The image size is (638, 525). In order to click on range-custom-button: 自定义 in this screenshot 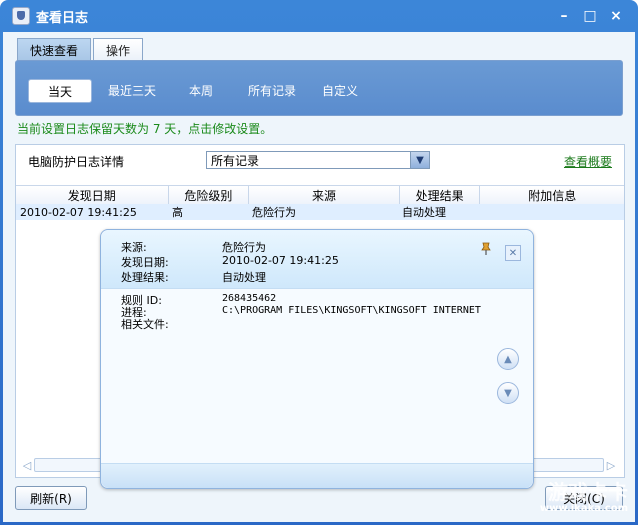, I will do `click(340, 90)`.